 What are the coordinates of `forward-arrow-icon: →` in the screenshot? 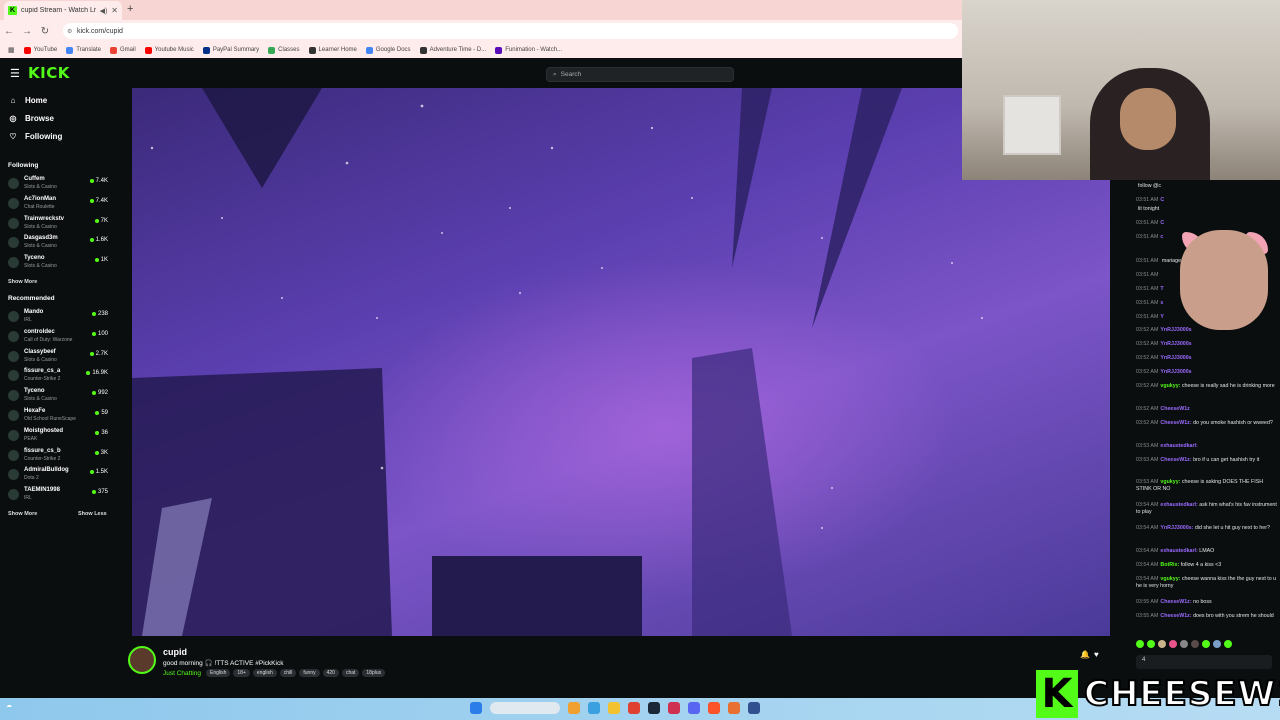 It's located at (27, 31).